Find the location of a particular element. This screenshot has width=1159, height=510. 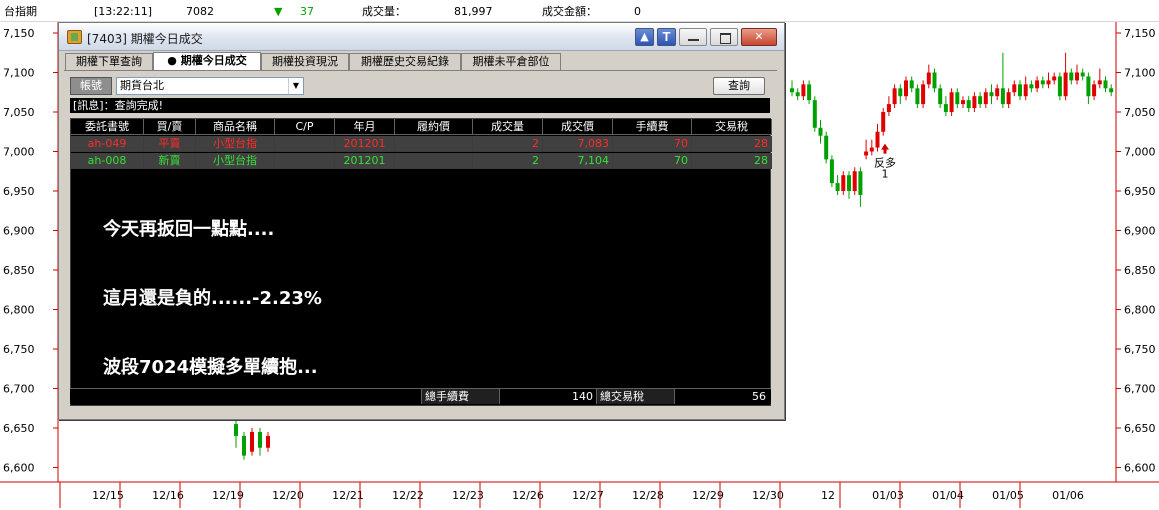

quote-time: [13:22:11] is located at coordinates (123, 11).